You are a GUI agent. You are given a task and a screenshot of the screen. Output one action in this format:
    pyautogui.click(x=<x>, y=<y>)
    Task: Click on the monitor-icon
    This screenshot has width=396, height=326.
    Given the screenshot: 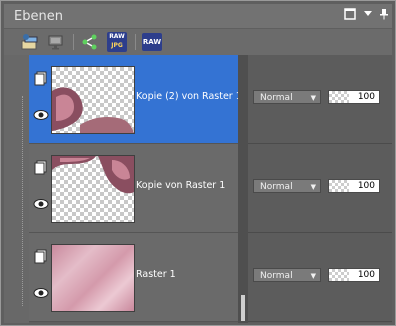 What is the action you would take?
    pyautogui.click(x=56, y=42)
    